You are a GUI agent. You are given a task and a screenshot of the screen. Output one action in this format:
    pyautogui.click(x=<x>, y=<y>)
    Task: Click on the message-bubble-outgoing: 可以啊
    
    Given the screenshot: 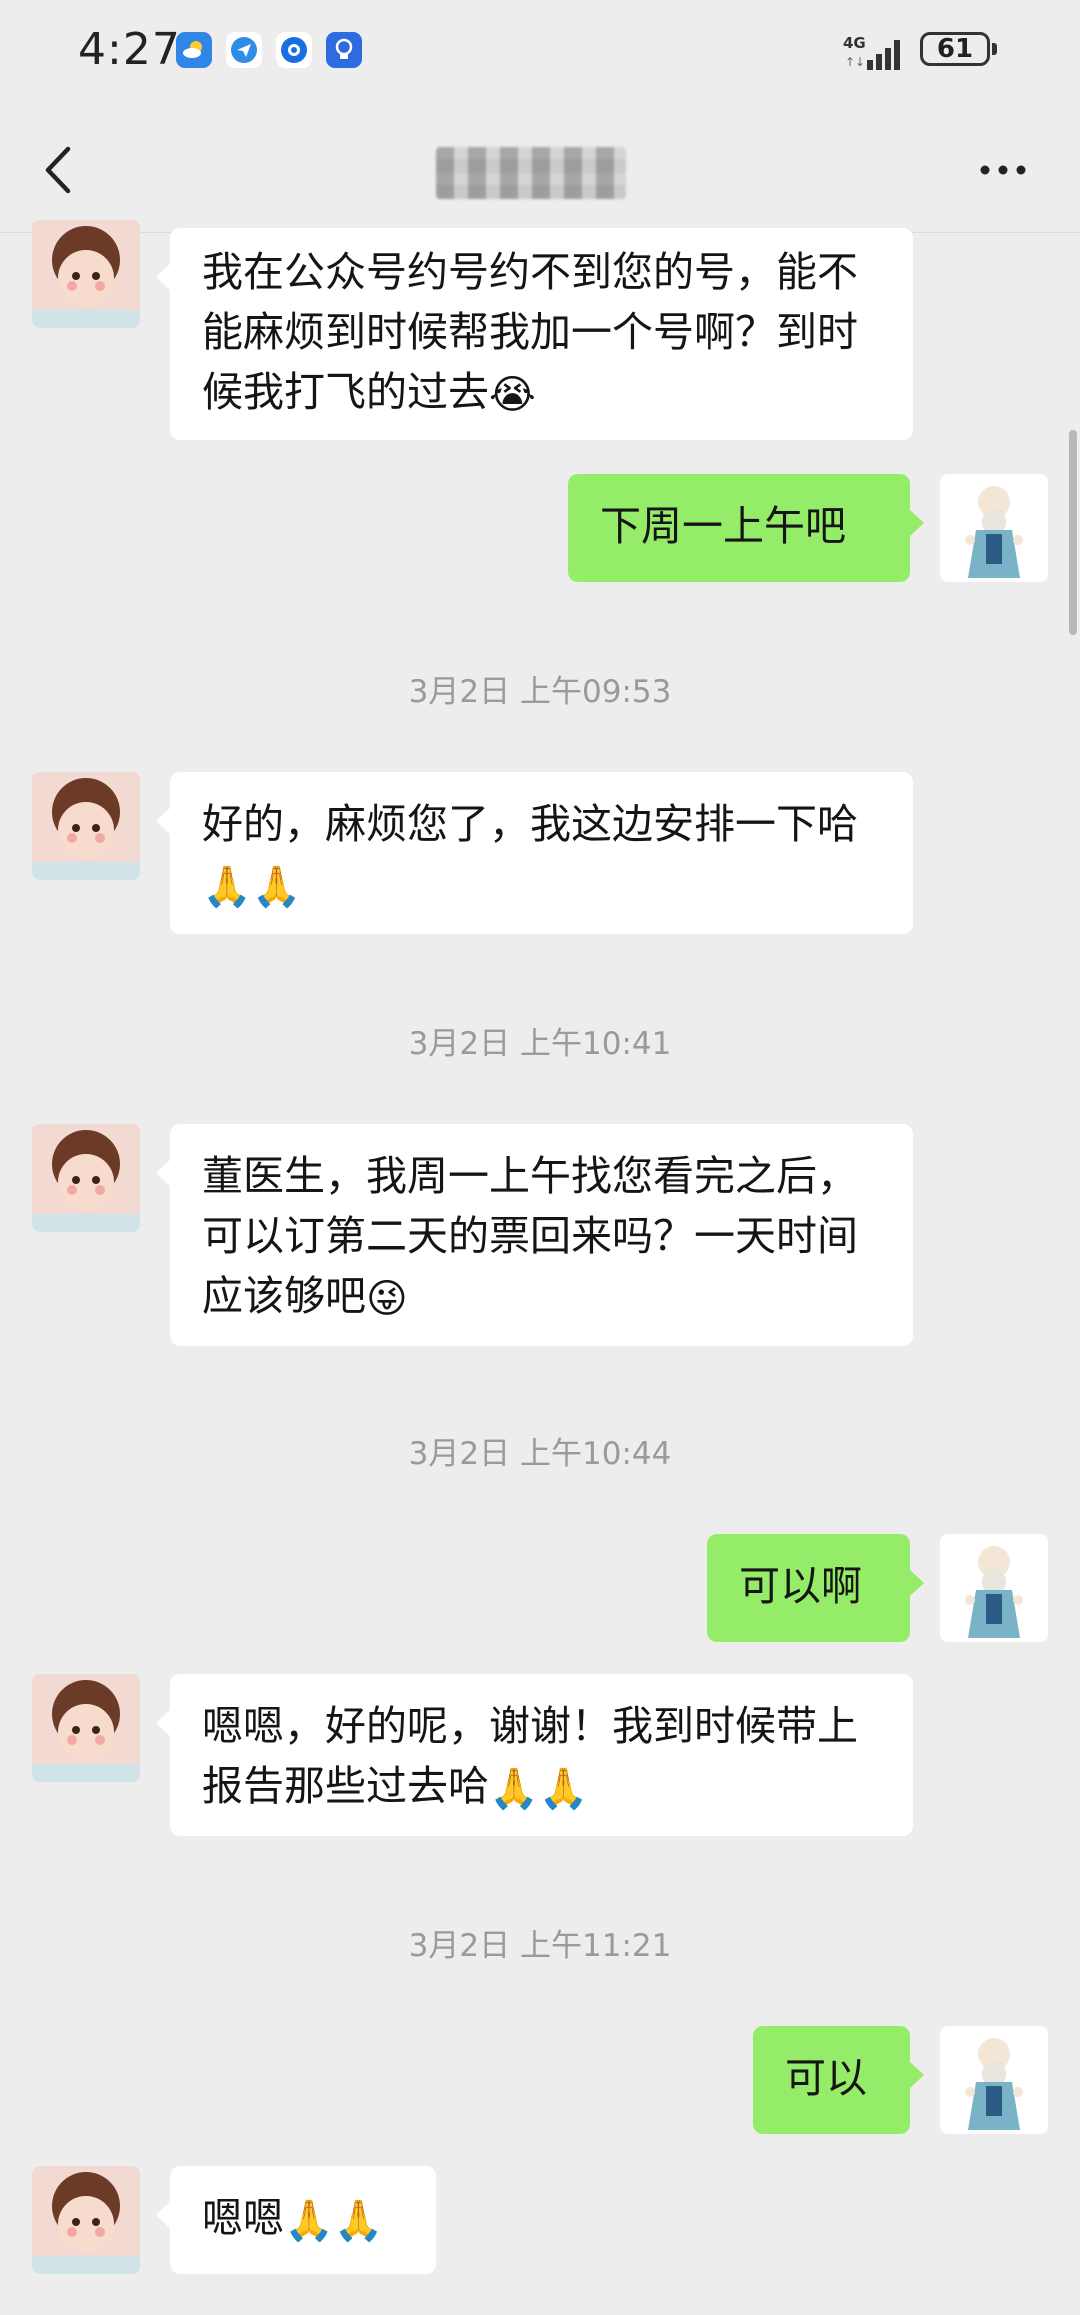 What is the action you would take?
    pyautogui.click(x=815, y=1588)
    